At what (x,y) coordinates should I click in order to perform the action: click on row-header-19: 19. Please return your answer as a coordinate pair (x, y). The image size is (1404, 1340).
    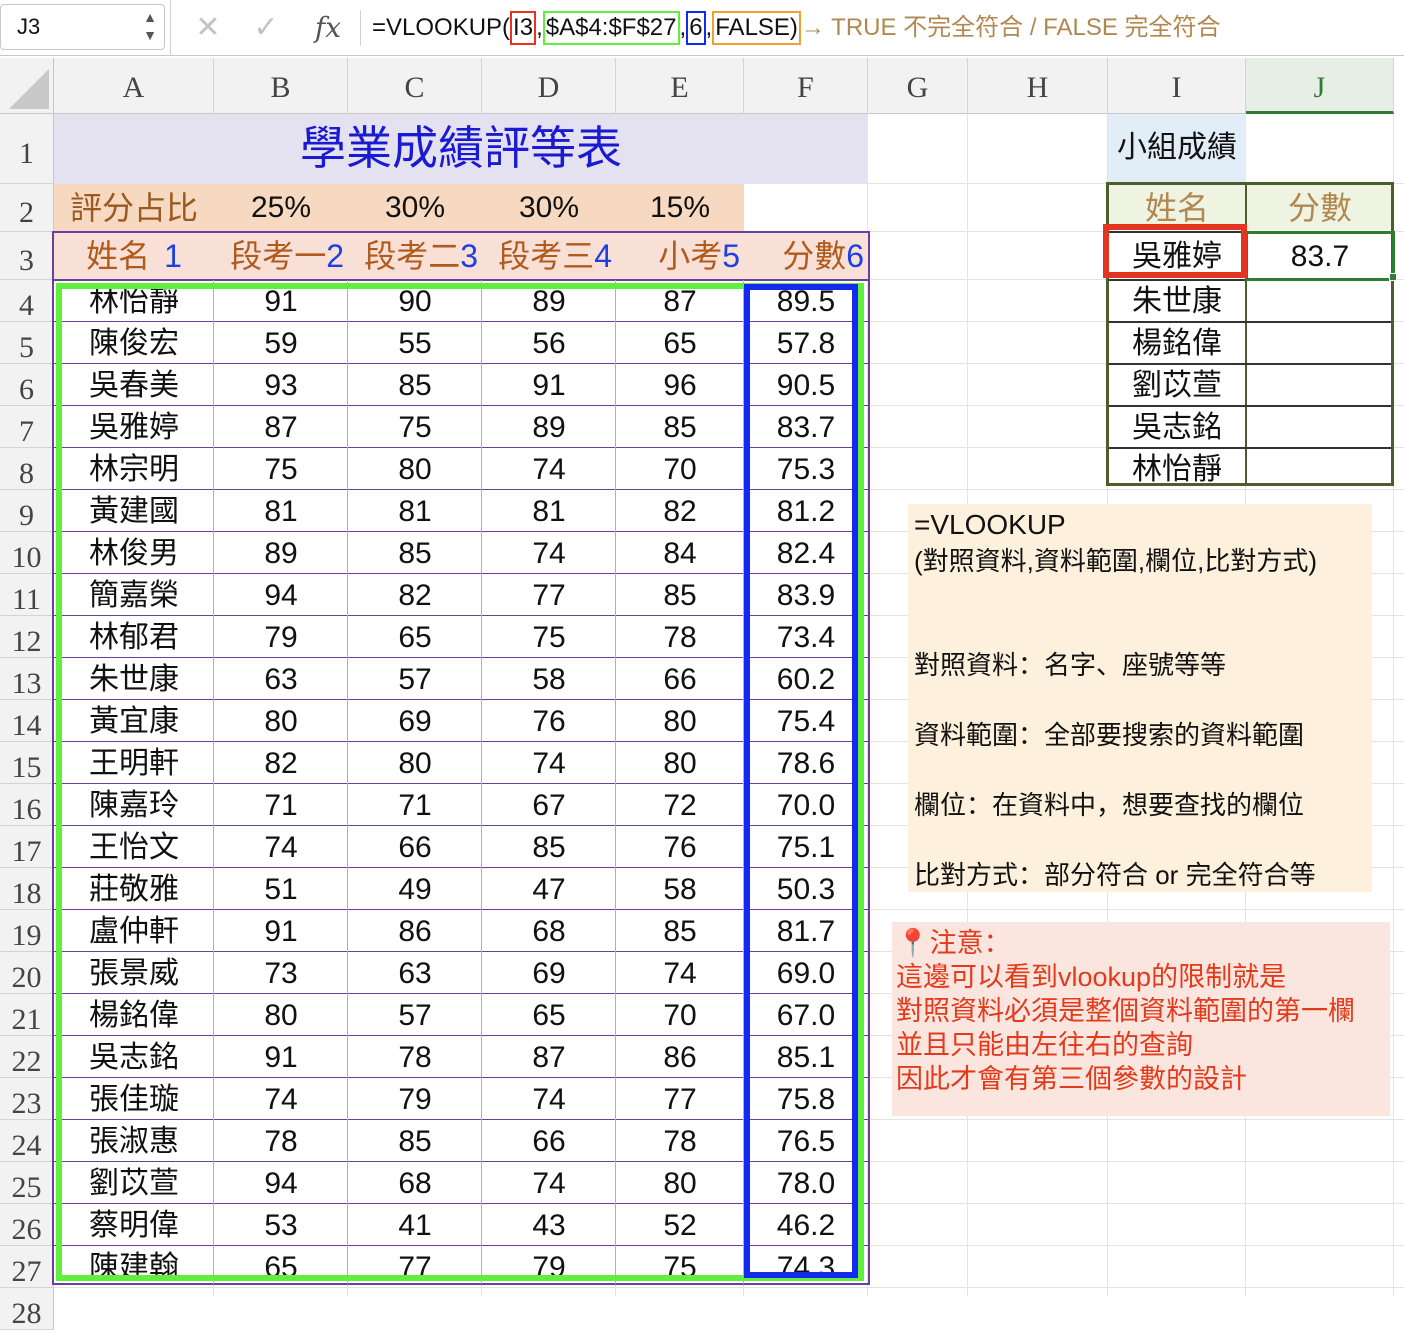
    Looking at the image, I should click on (27, 931).